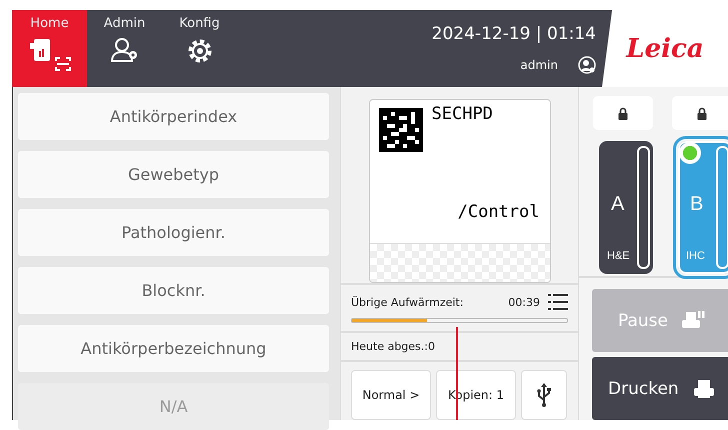  I want to click on usb-button, so click(544, 395).